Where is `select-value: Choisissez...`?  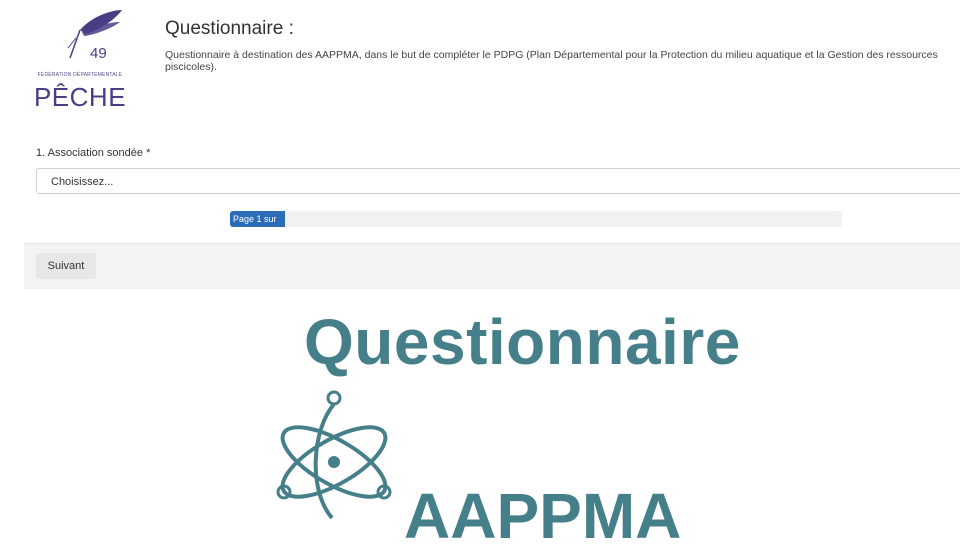 select-value: Choisissez... is located at coordinates (82, 182).